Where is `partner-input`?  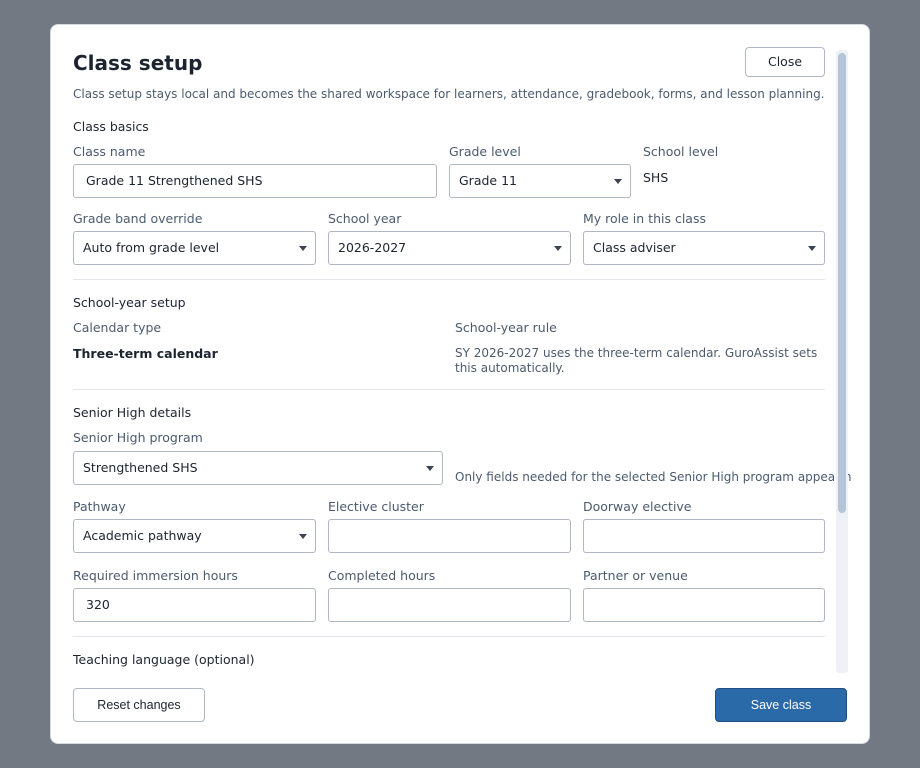 partner-input is located at coordinates (704, 605).